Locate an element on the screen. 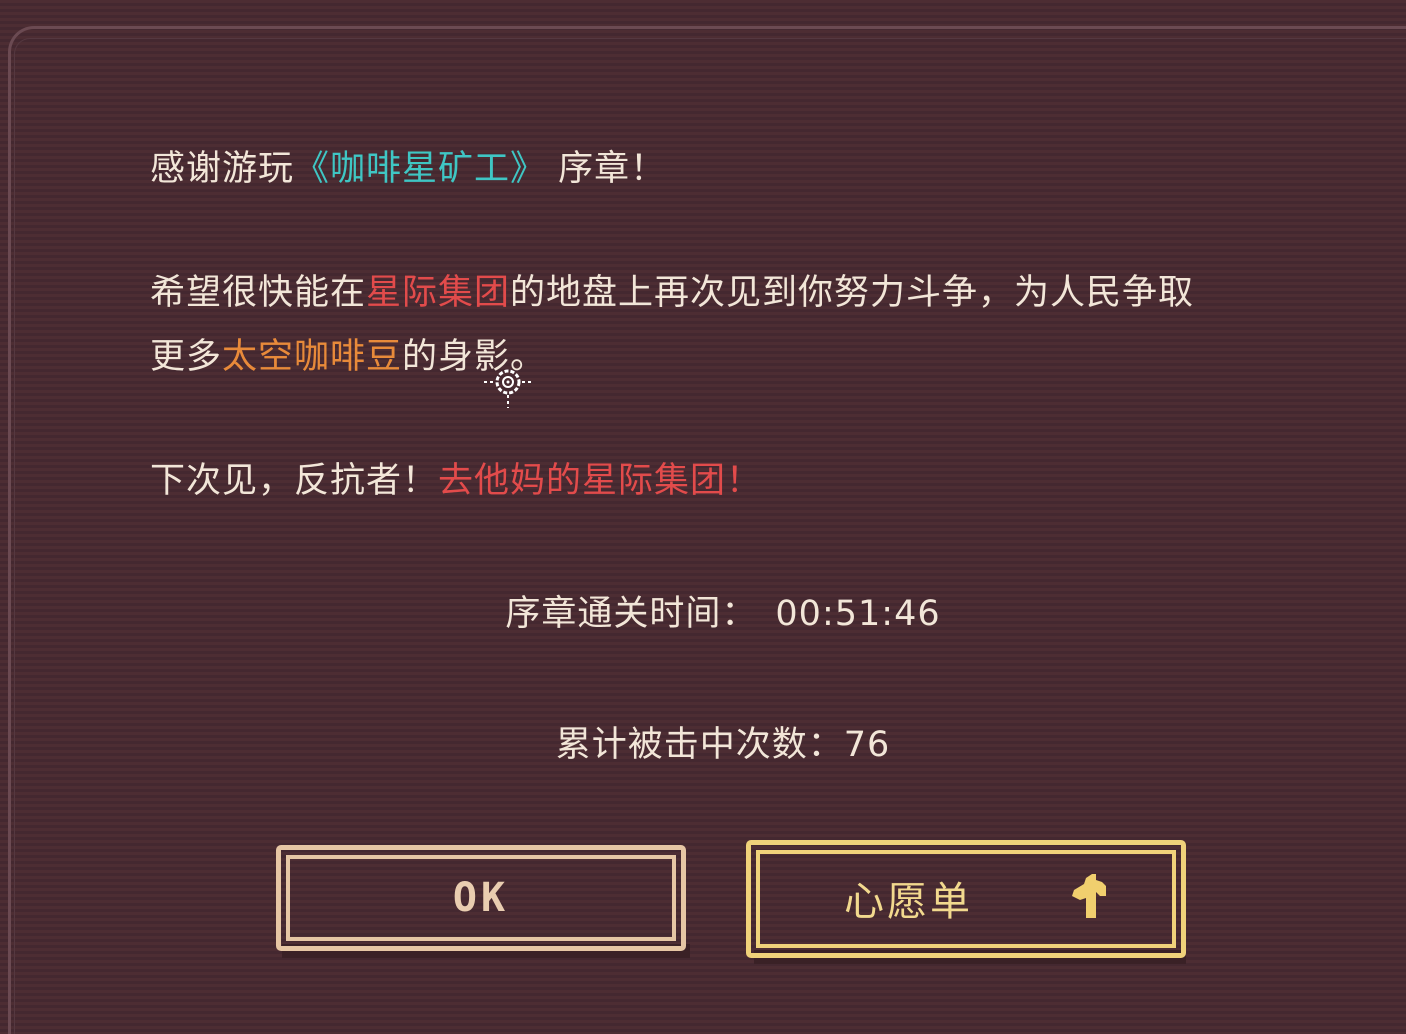 This screenshot has height=1034, width=1406. ok-button-label: OK is located at coordinates (481, 898).